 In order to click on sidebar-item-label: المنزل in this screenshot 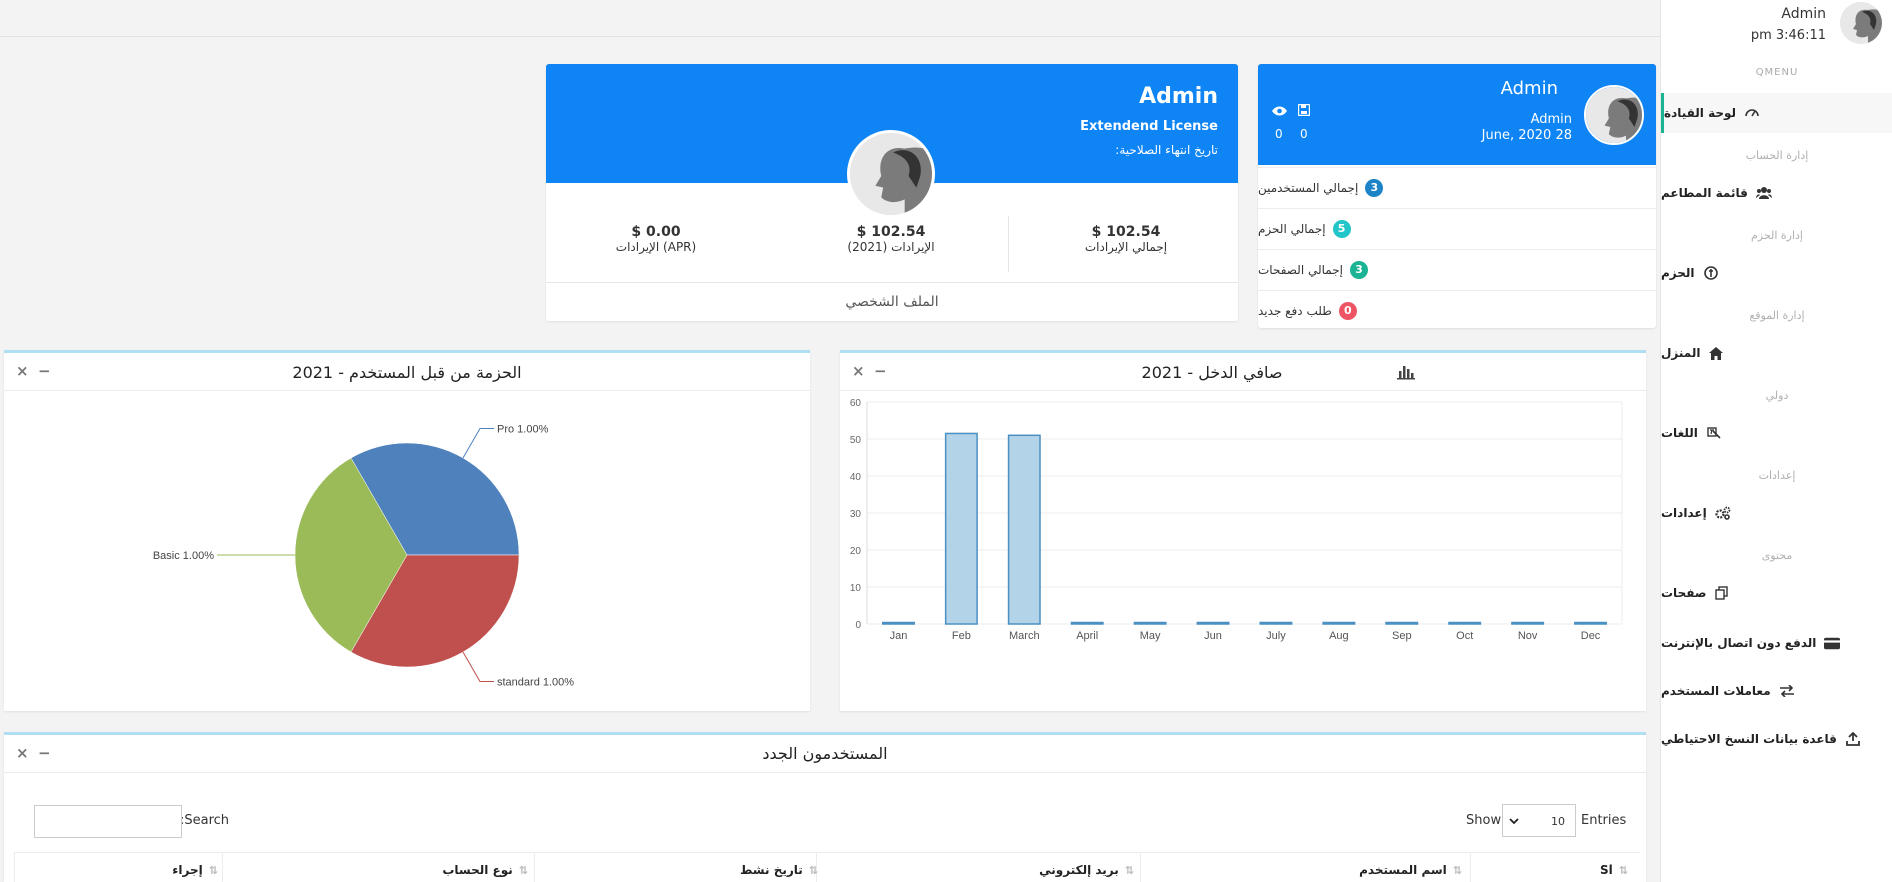, I will do `click(1681, 353)`.